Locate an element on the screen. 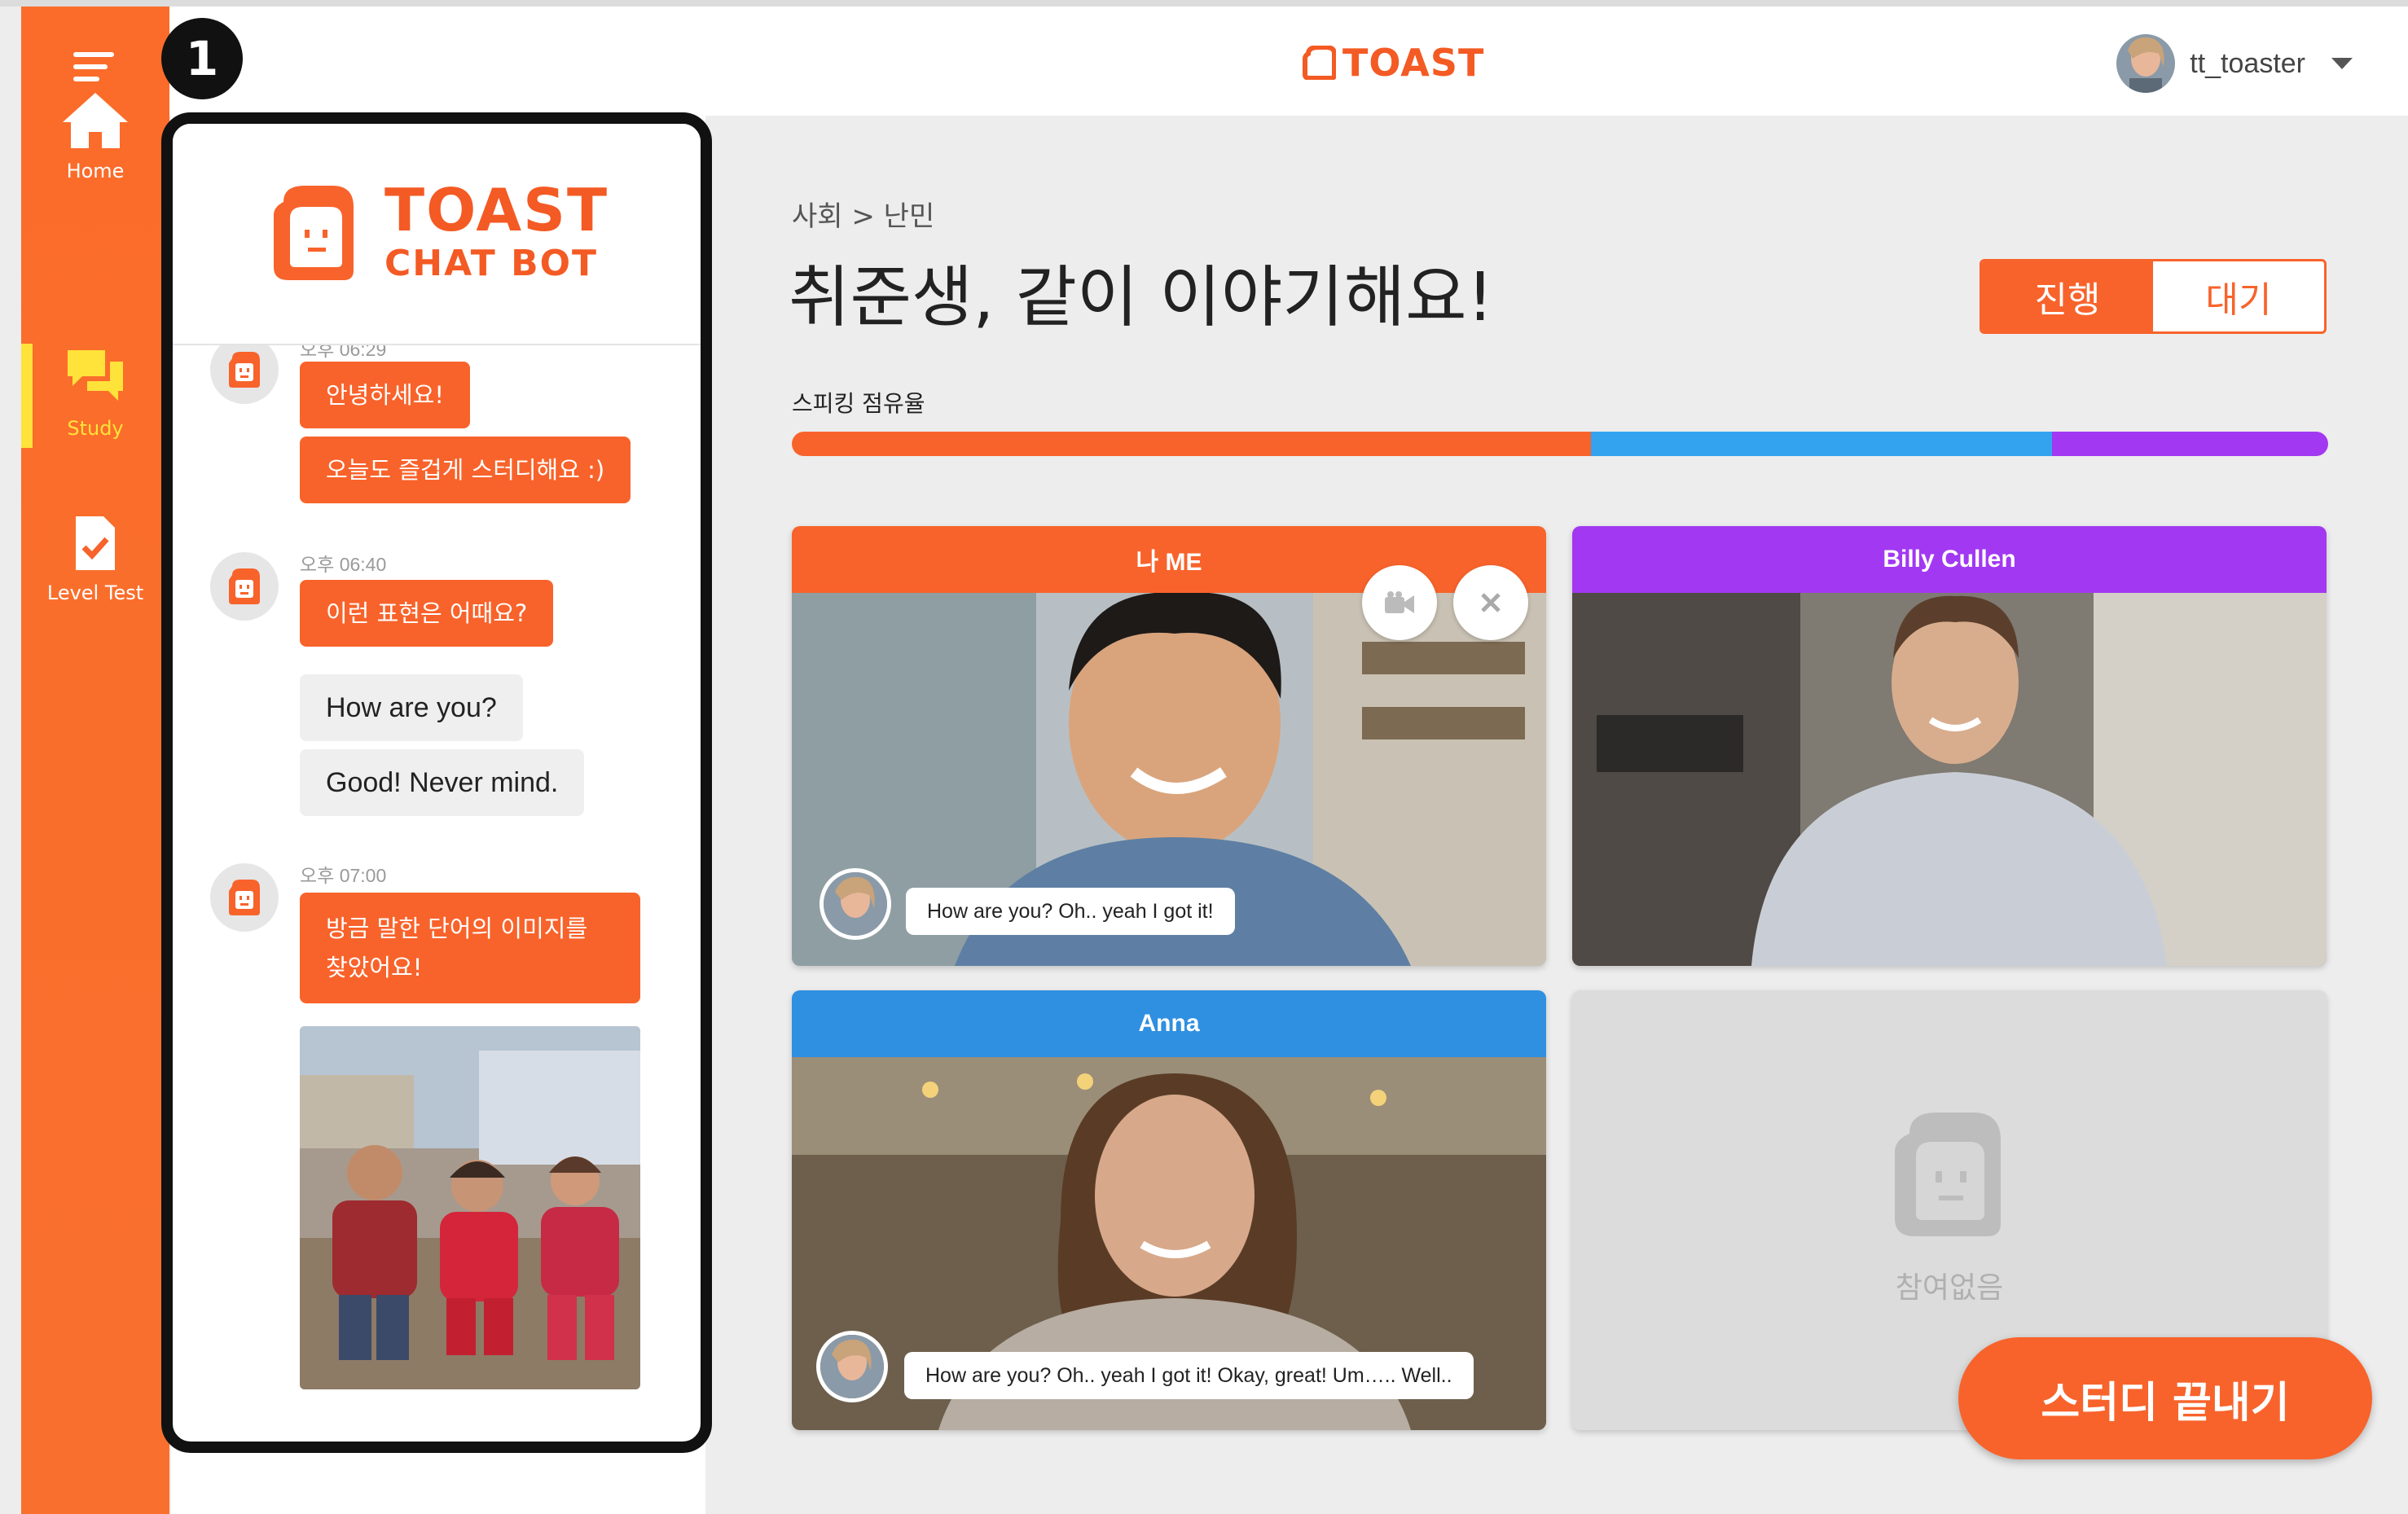 The width and height of the screenshot is (2408, 1514). chat-bubbles-icon is located at coordinates (95, 376).